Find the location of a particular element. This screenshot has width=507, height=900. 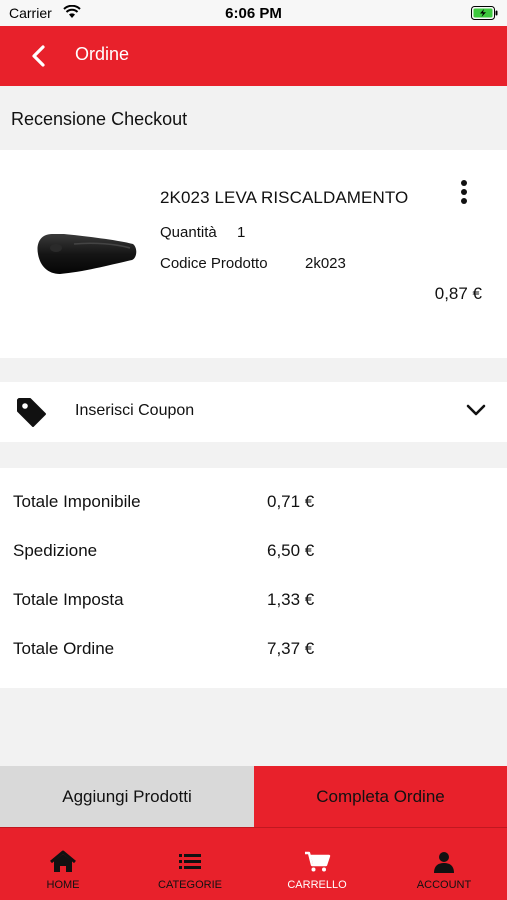

chevron-left-icon is located at coordinates (39, 56).